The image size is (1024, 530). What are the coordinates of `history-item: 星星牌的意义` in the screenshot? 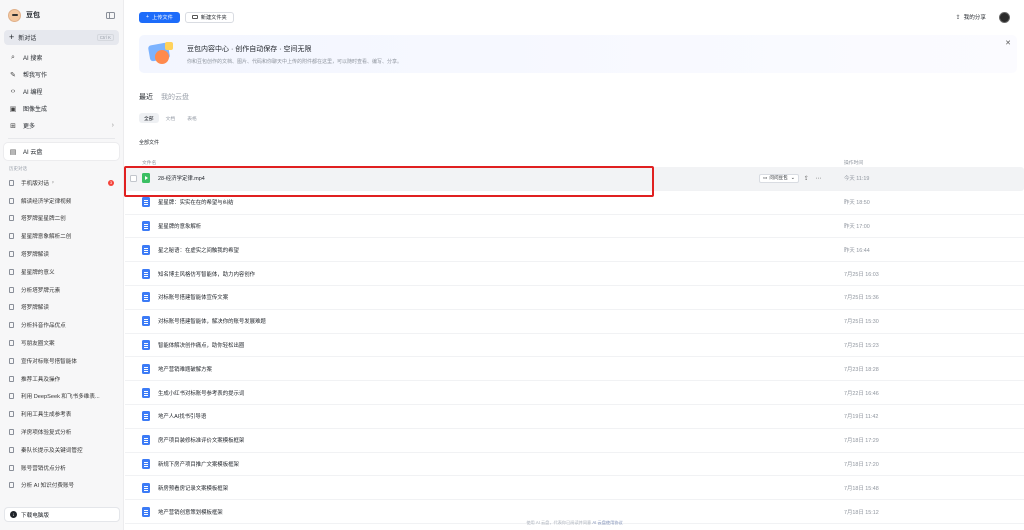 It's located at (61, 272).